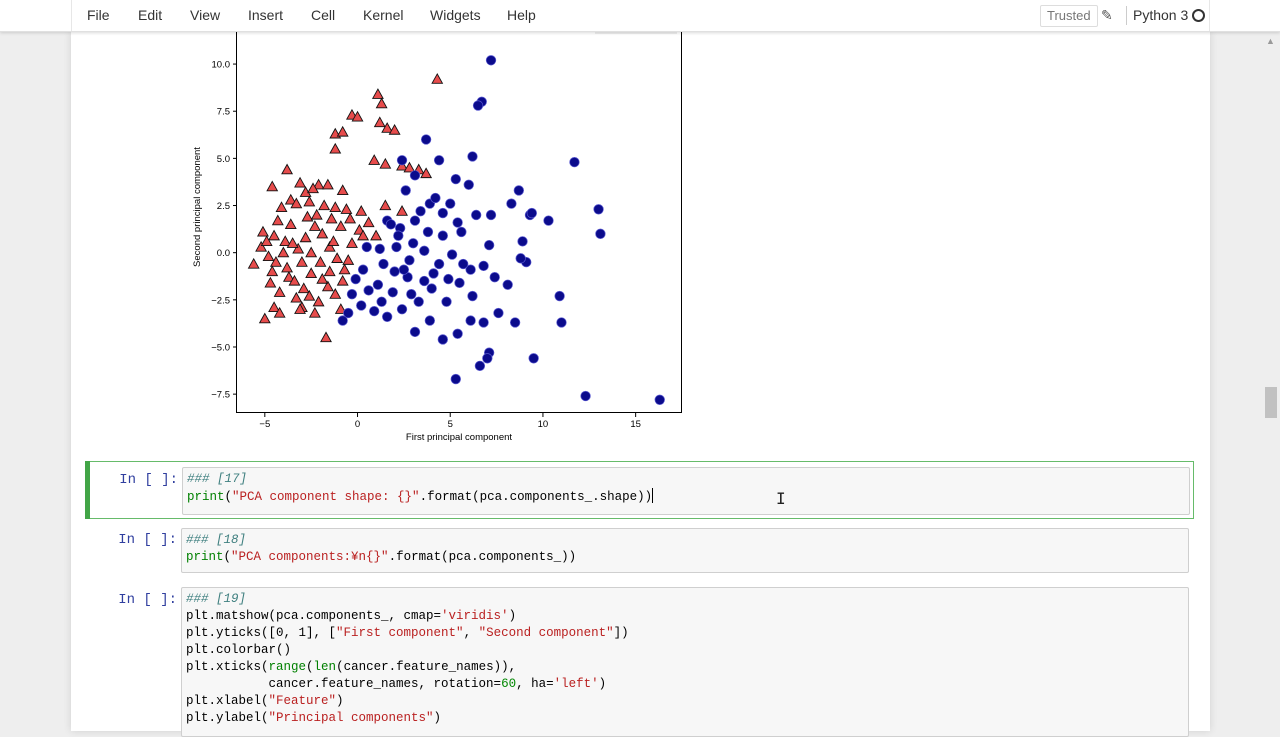 Image resolution: width=1280 pixels, height=737 pixels. What do you see at coordinates (535, 684) in the screenshot?
I see `code-token: , ha=` at bounding box center [535, 684].